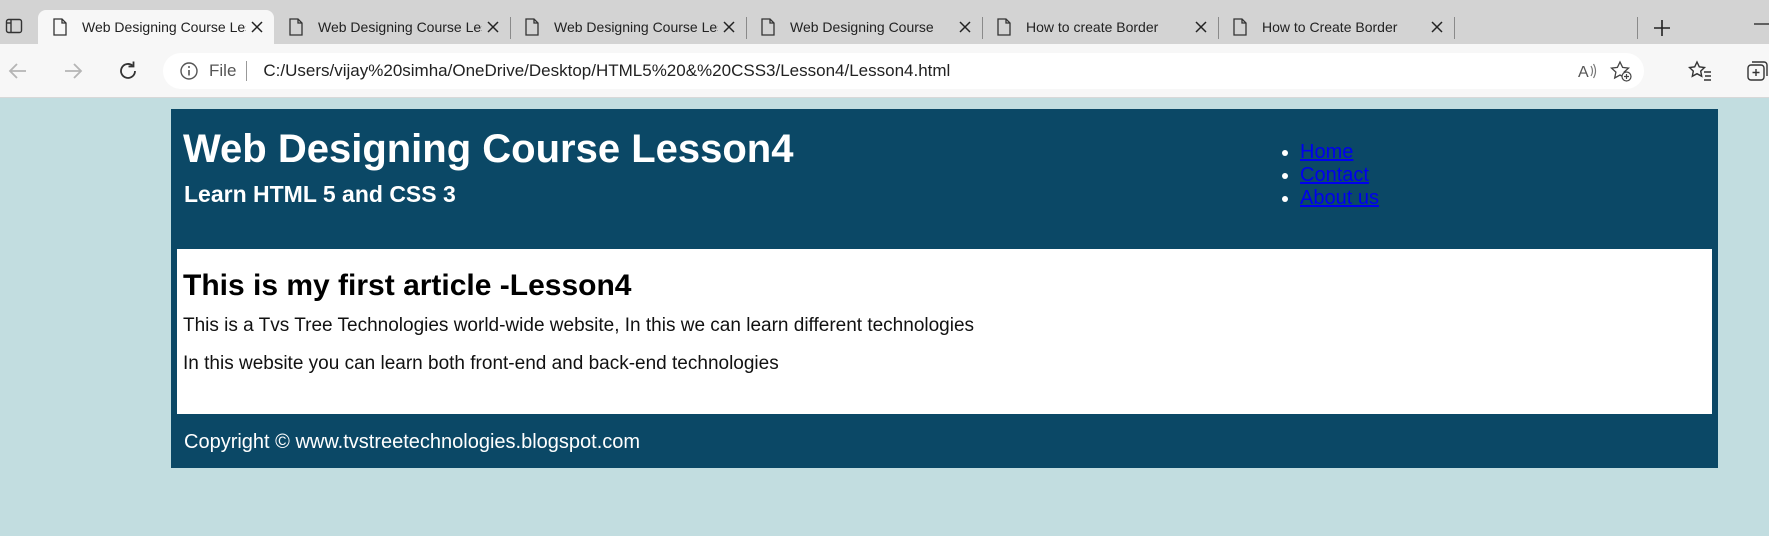 This screenshot has height=536, width=1769. Describe the element at coordinates (247, 71) in the screenshot. I see `address-divider` at that location.